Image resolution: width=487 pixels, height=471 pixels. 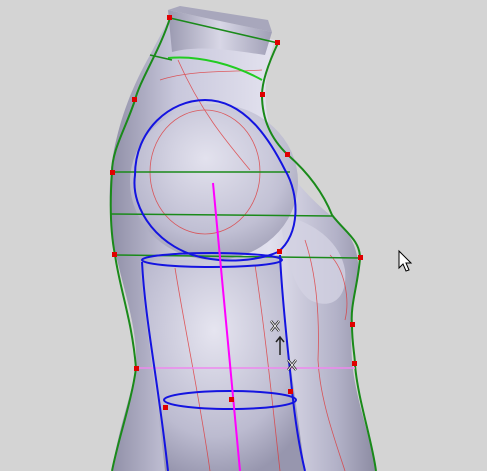 What do you see at coordinates (214, 182) in the screenshot?
I see `shoulder-surface` at bounding box center [214, 182].